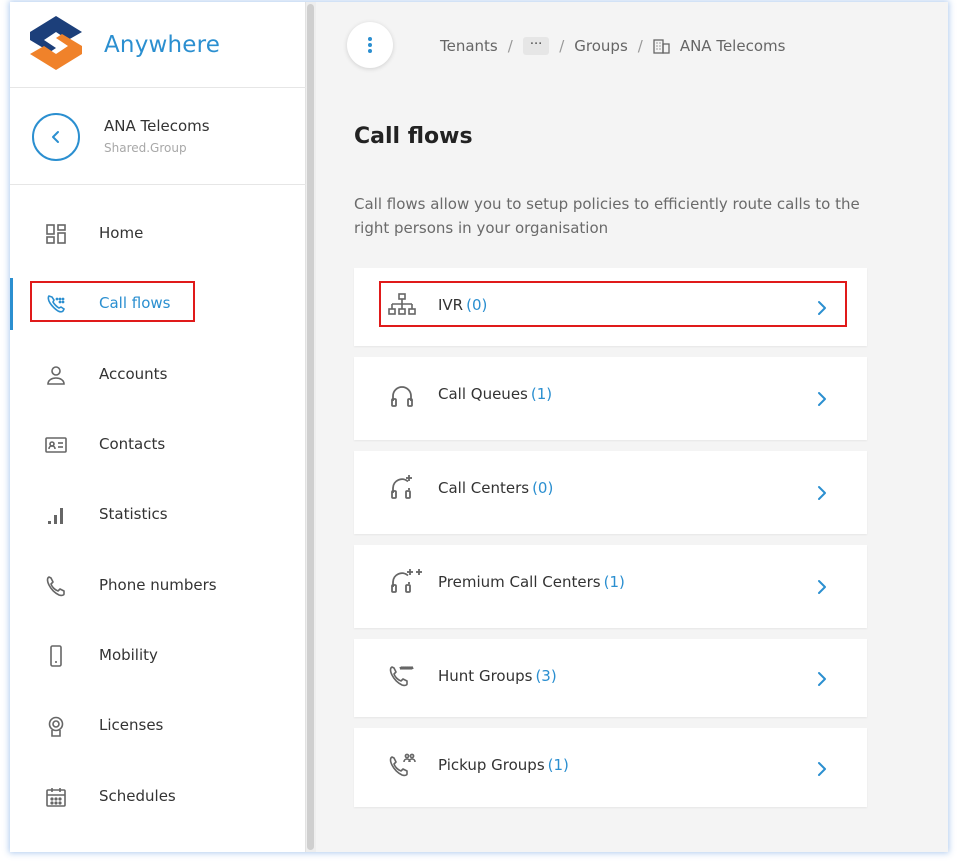 This screenshot has width=959, height=865. Describe the element at coordinates (402, 765) in the screenshot. I see `pickup-group-phone-icon` at that location.